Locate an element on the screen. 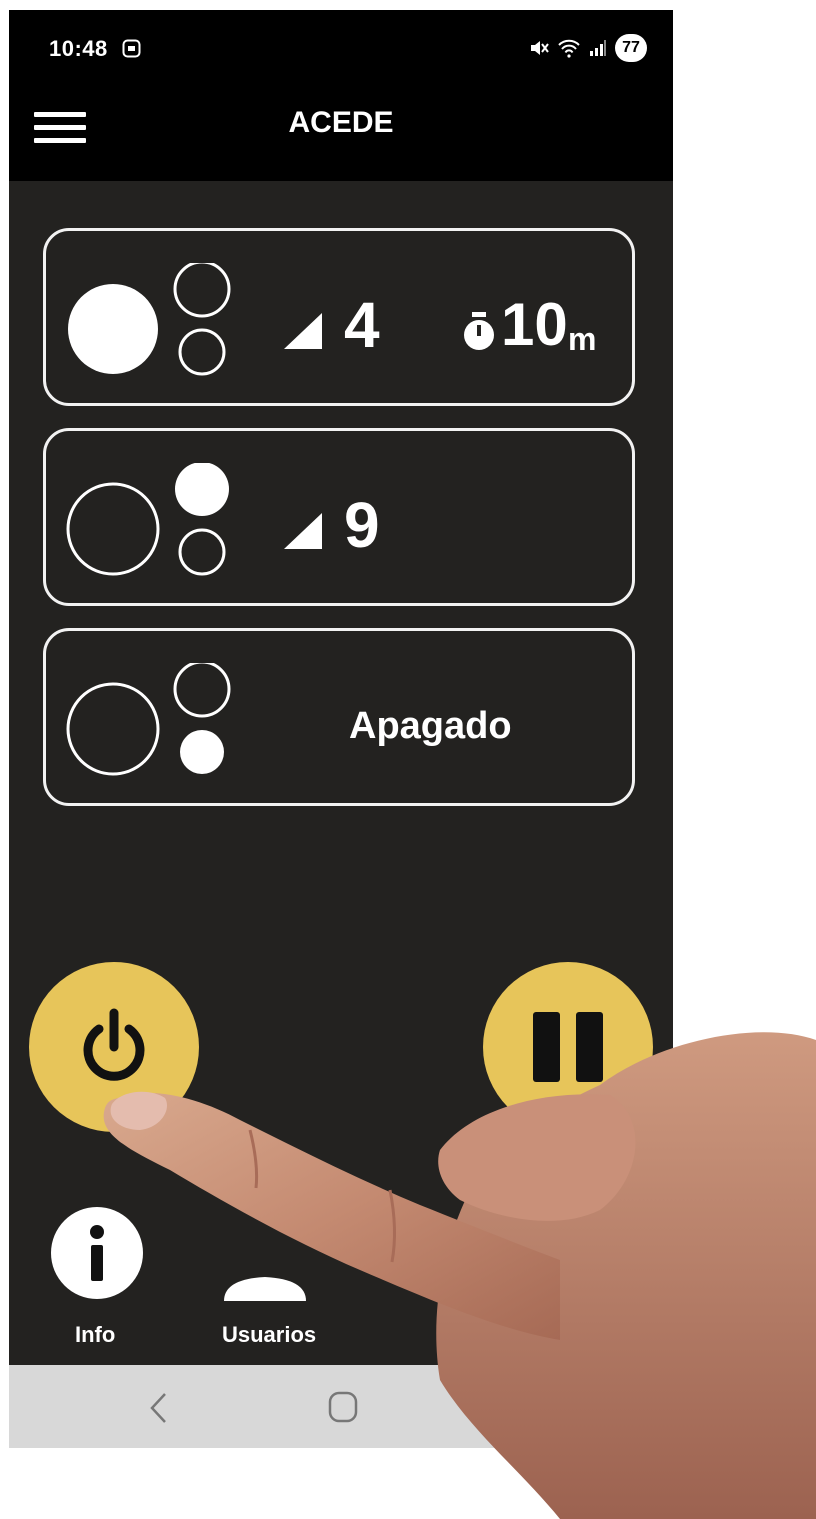 This screenshot has height=1519, width=816. signal-icon is located at coordinates (598, 48).